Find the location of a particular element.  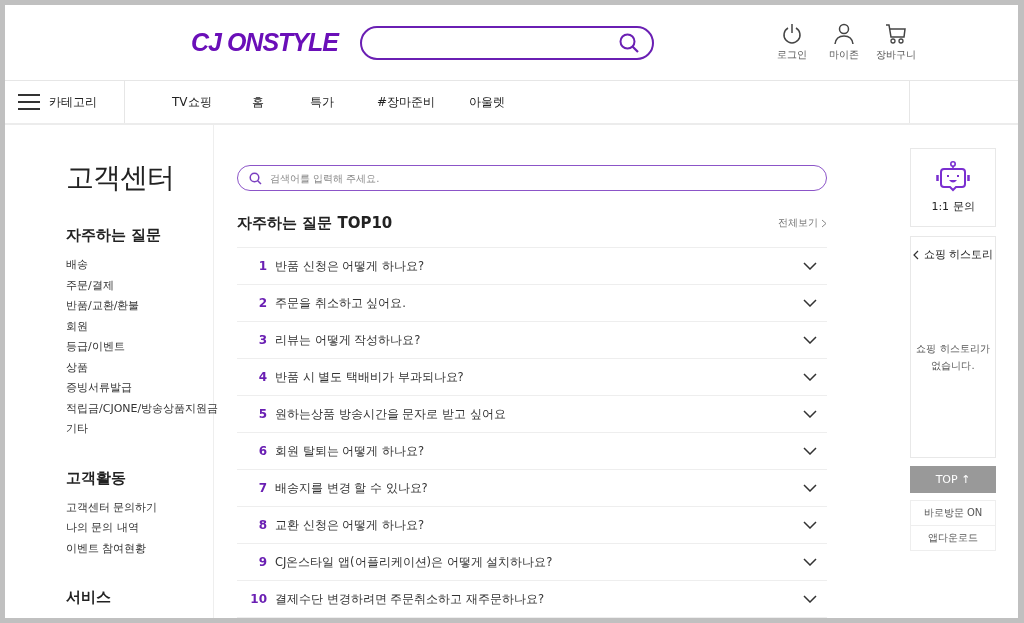

faq-number: 5 is located at coordinates (262, 414).